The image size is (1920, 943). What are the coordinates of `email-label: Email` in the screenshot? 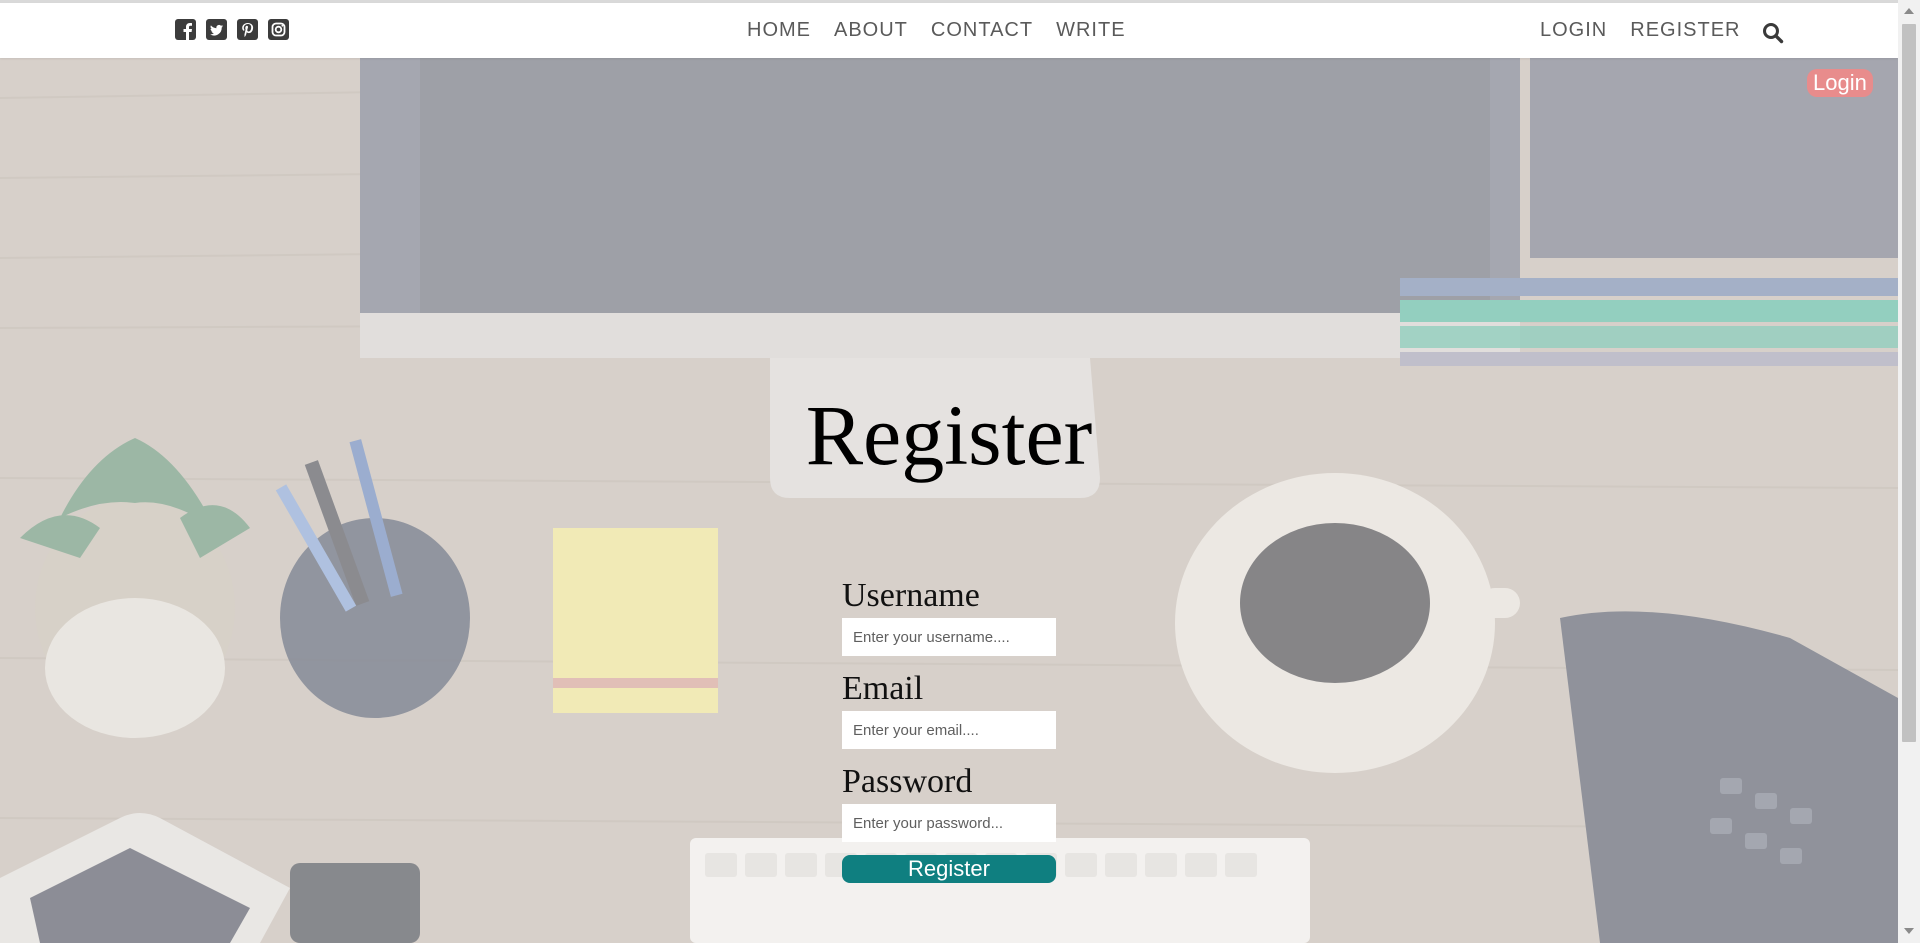 It's located at (883, 688).